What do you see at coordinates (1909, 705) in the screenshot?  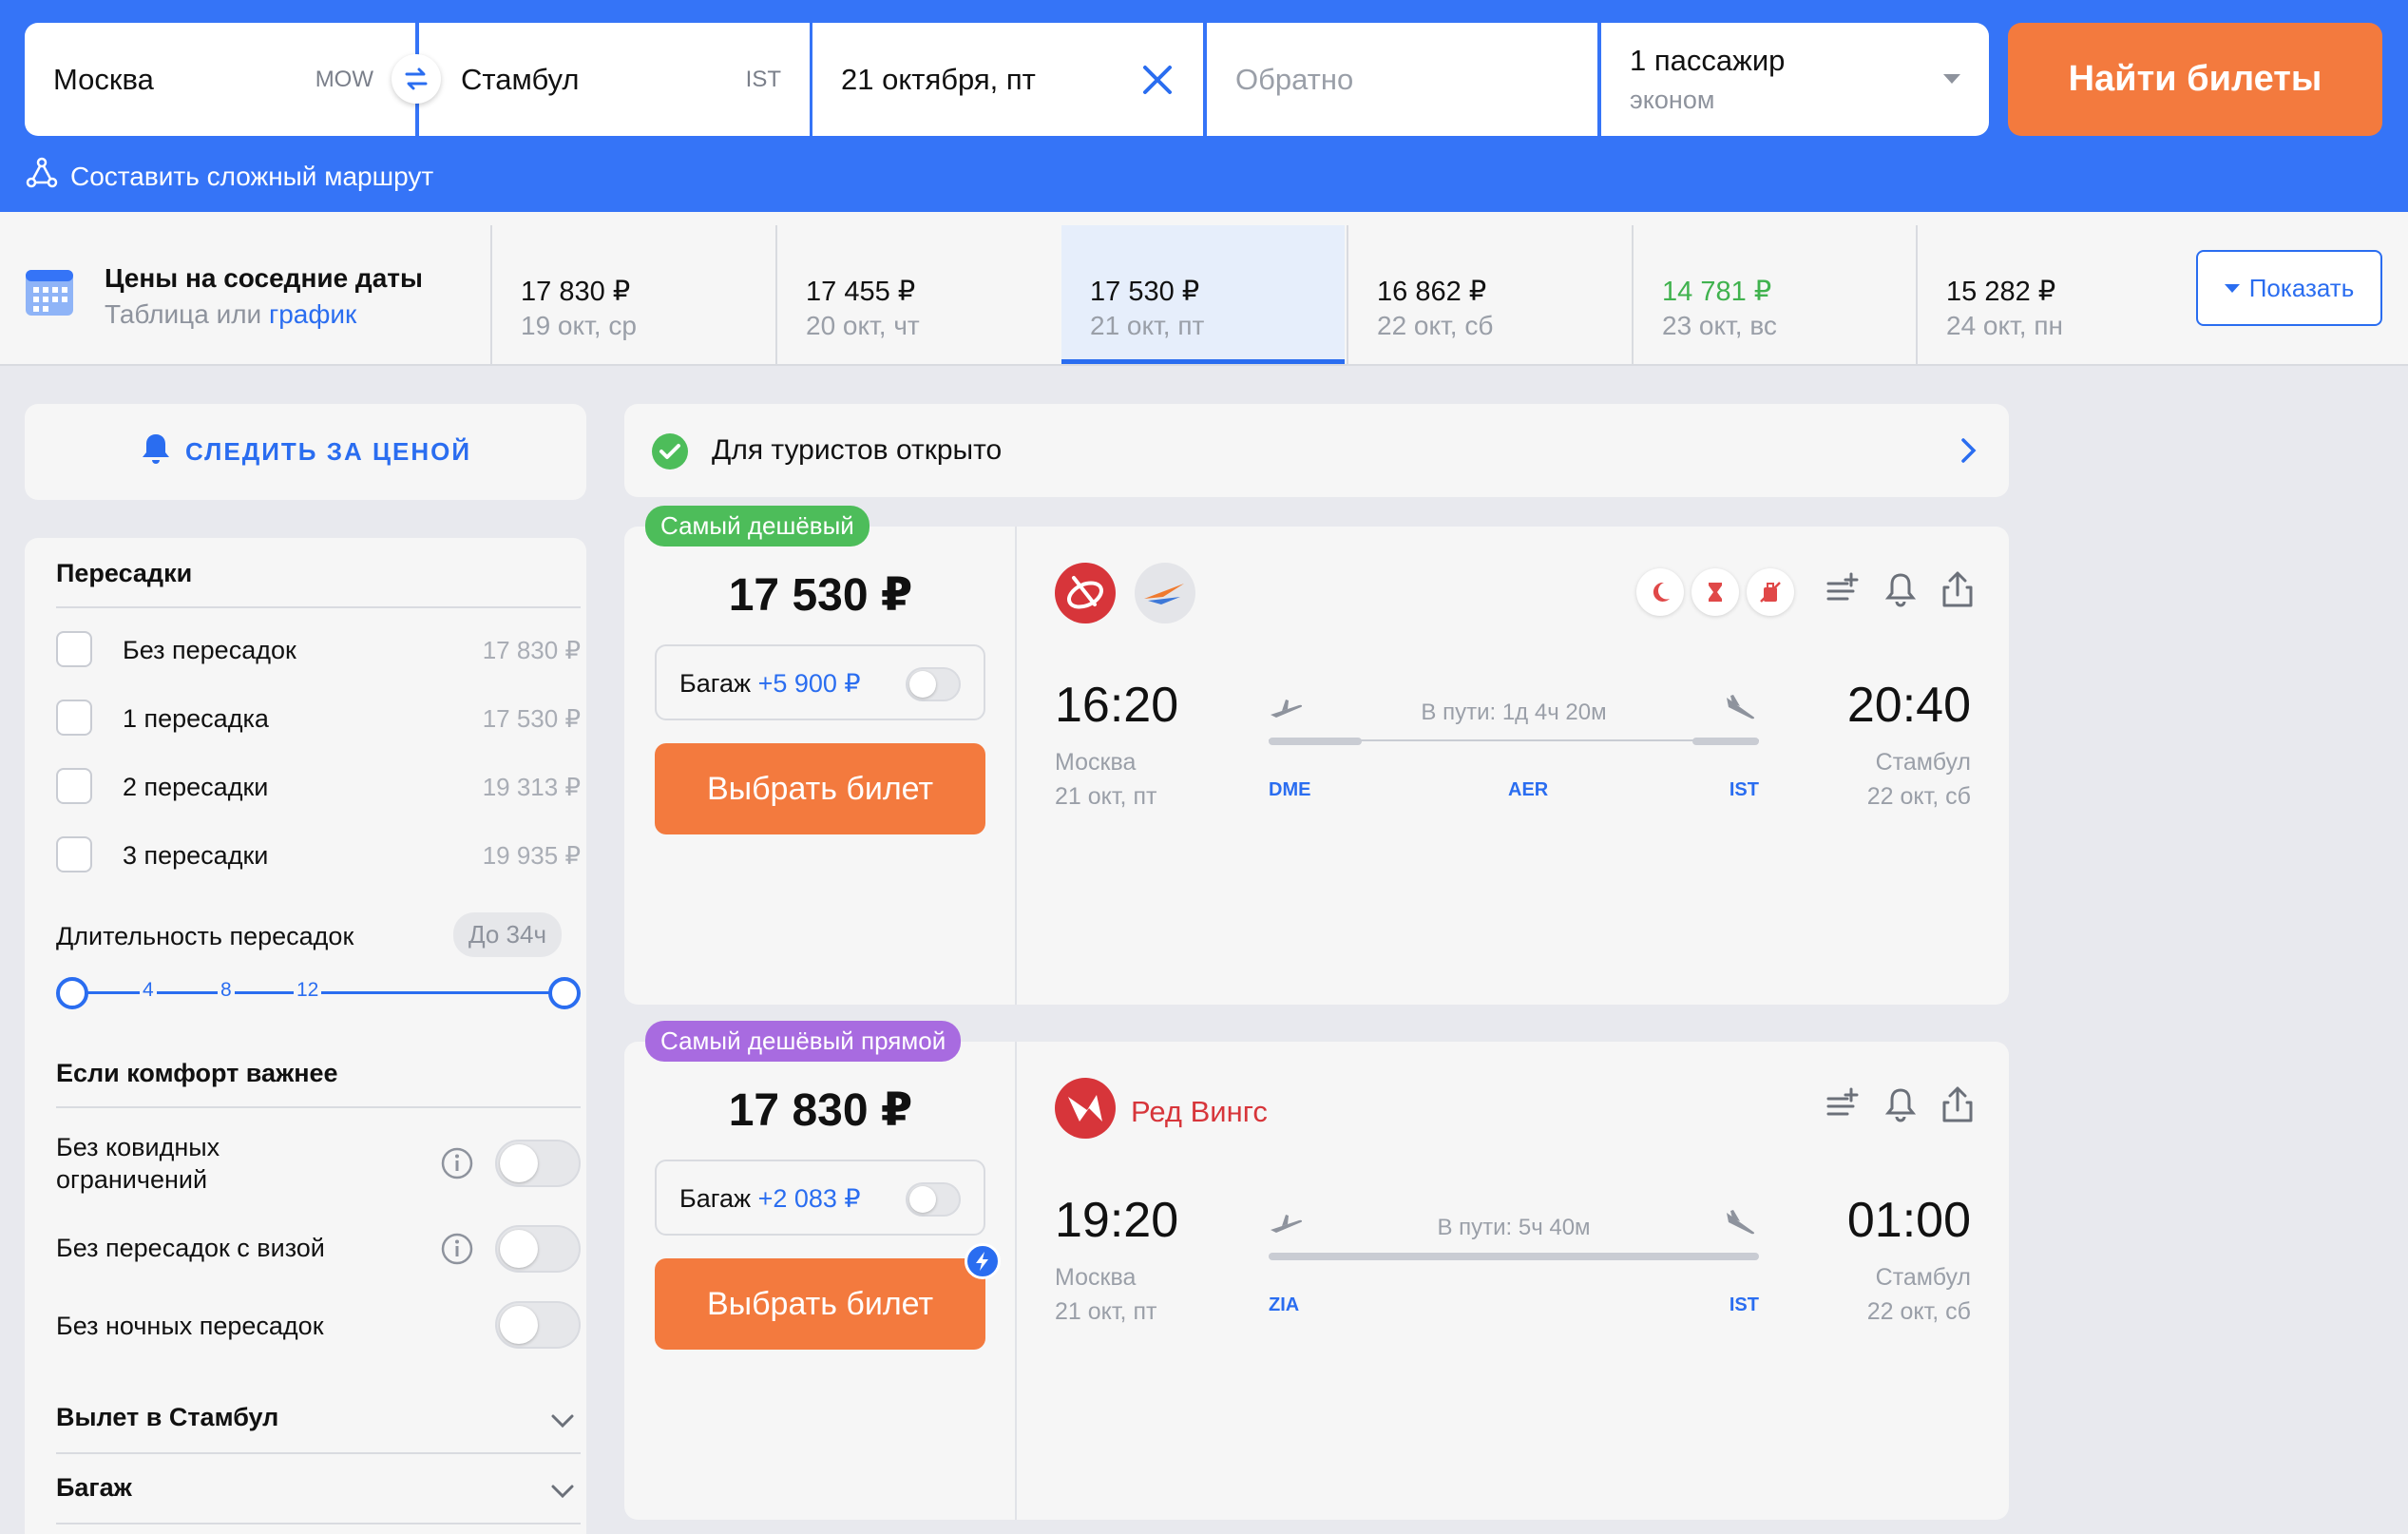 I see `arrival-time: 20:40` at bounding box center [1909, 705].